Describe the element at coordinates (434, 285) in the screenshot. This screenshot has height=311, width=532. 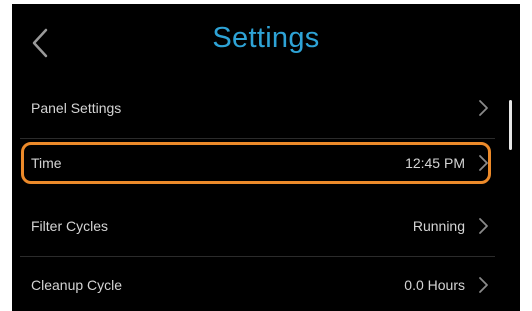
I see `row-value: 0.0 Hours` at that location.